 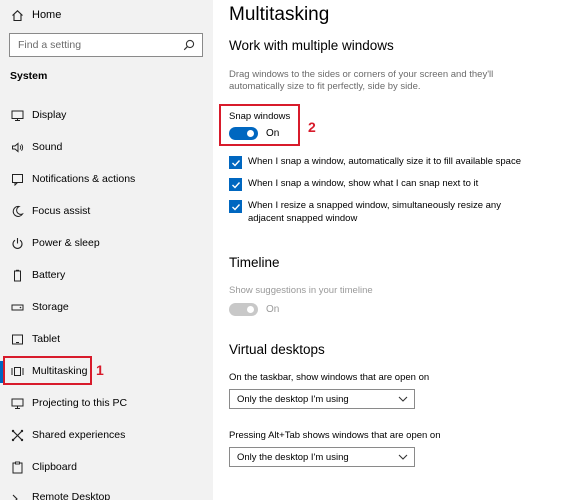 I want to click on timeline-state: On, so click(x=273, y=309).